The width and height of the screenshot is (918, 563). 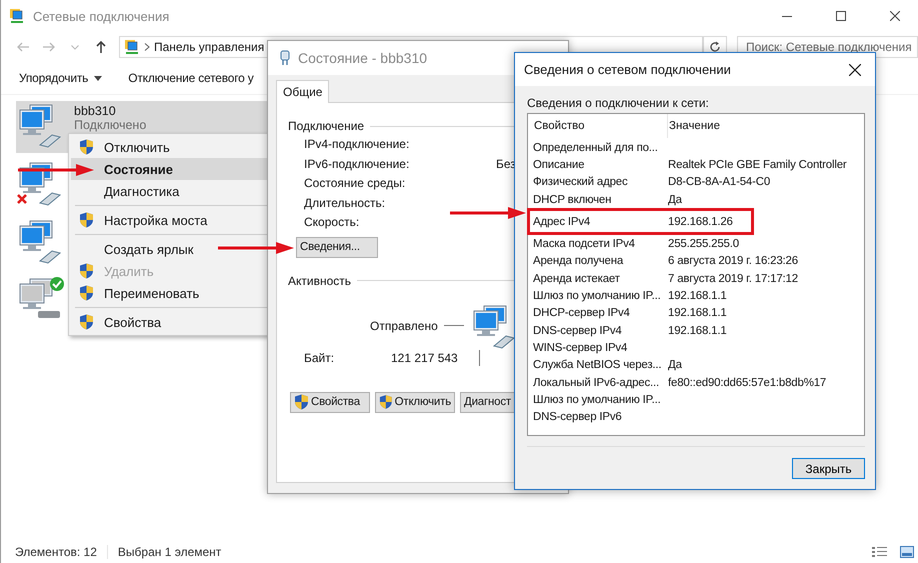 I want to click on status-text: Элементов: 12, so click(x=61, y=551).